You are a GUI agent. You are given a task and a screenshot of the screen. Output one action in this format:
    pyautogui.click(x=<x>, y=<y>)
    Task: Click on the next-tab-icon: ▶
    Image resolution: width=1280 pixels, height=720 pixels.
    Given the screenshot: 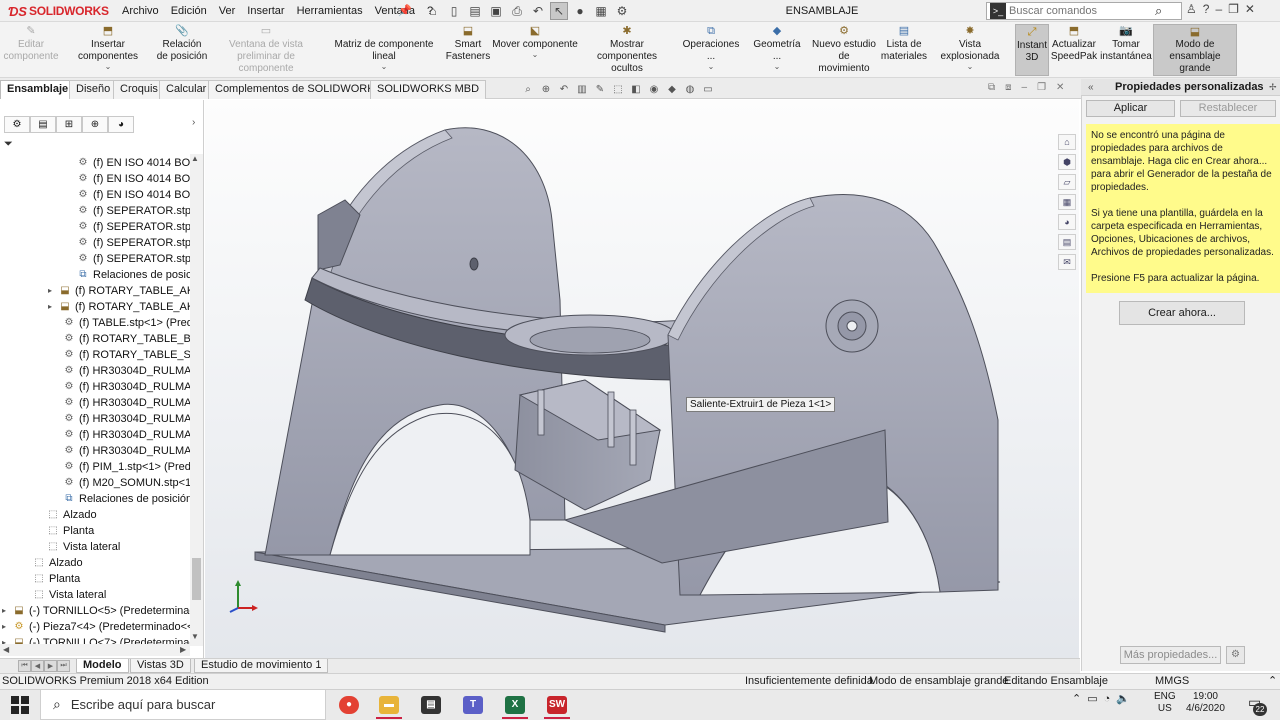 What is the action you would take?
    pyautogui.click(x=50, y=666)
    